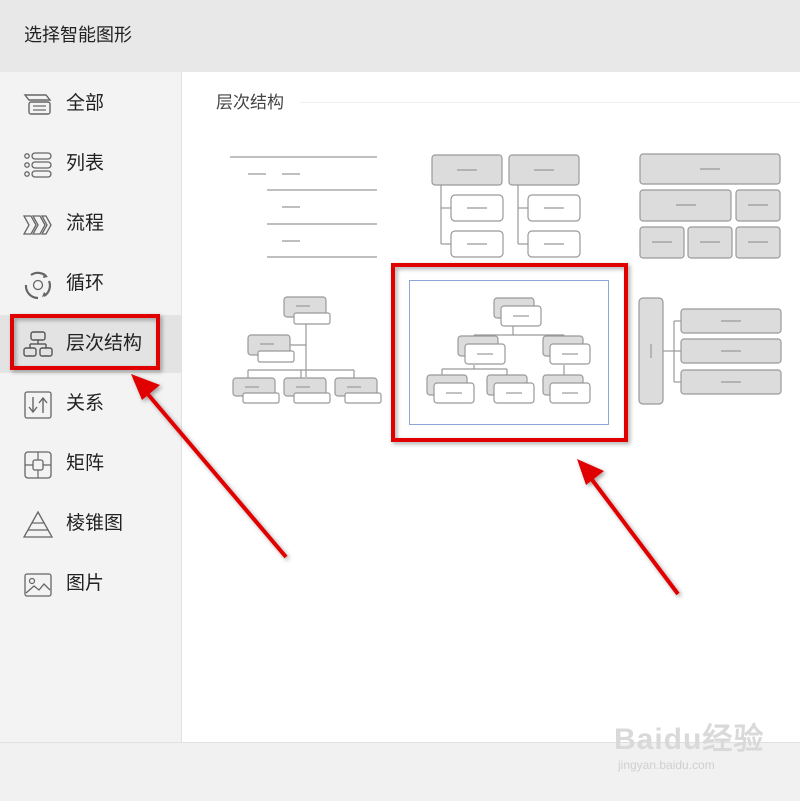 The image size is (800, 801). What do you see at coordinates (104, 343) in the screenshot?
I see `sidebar-item-label: 层次结构` at bounding box center [104, 343].